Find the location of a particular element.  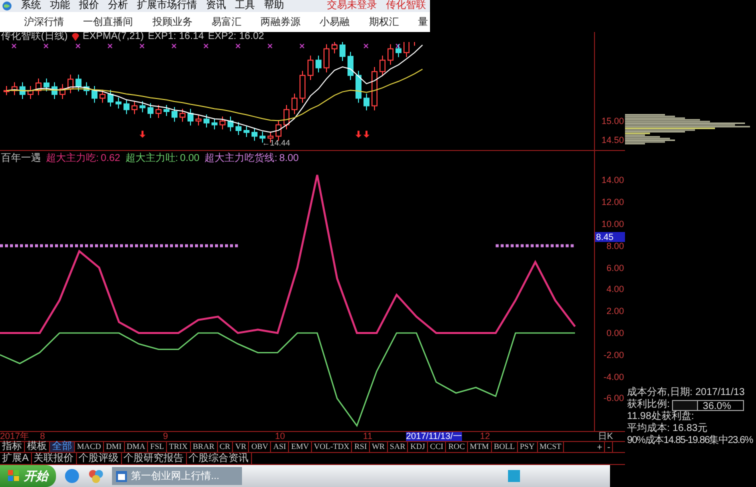

legend-value: 8.00 is located at coordinates (289, 159).